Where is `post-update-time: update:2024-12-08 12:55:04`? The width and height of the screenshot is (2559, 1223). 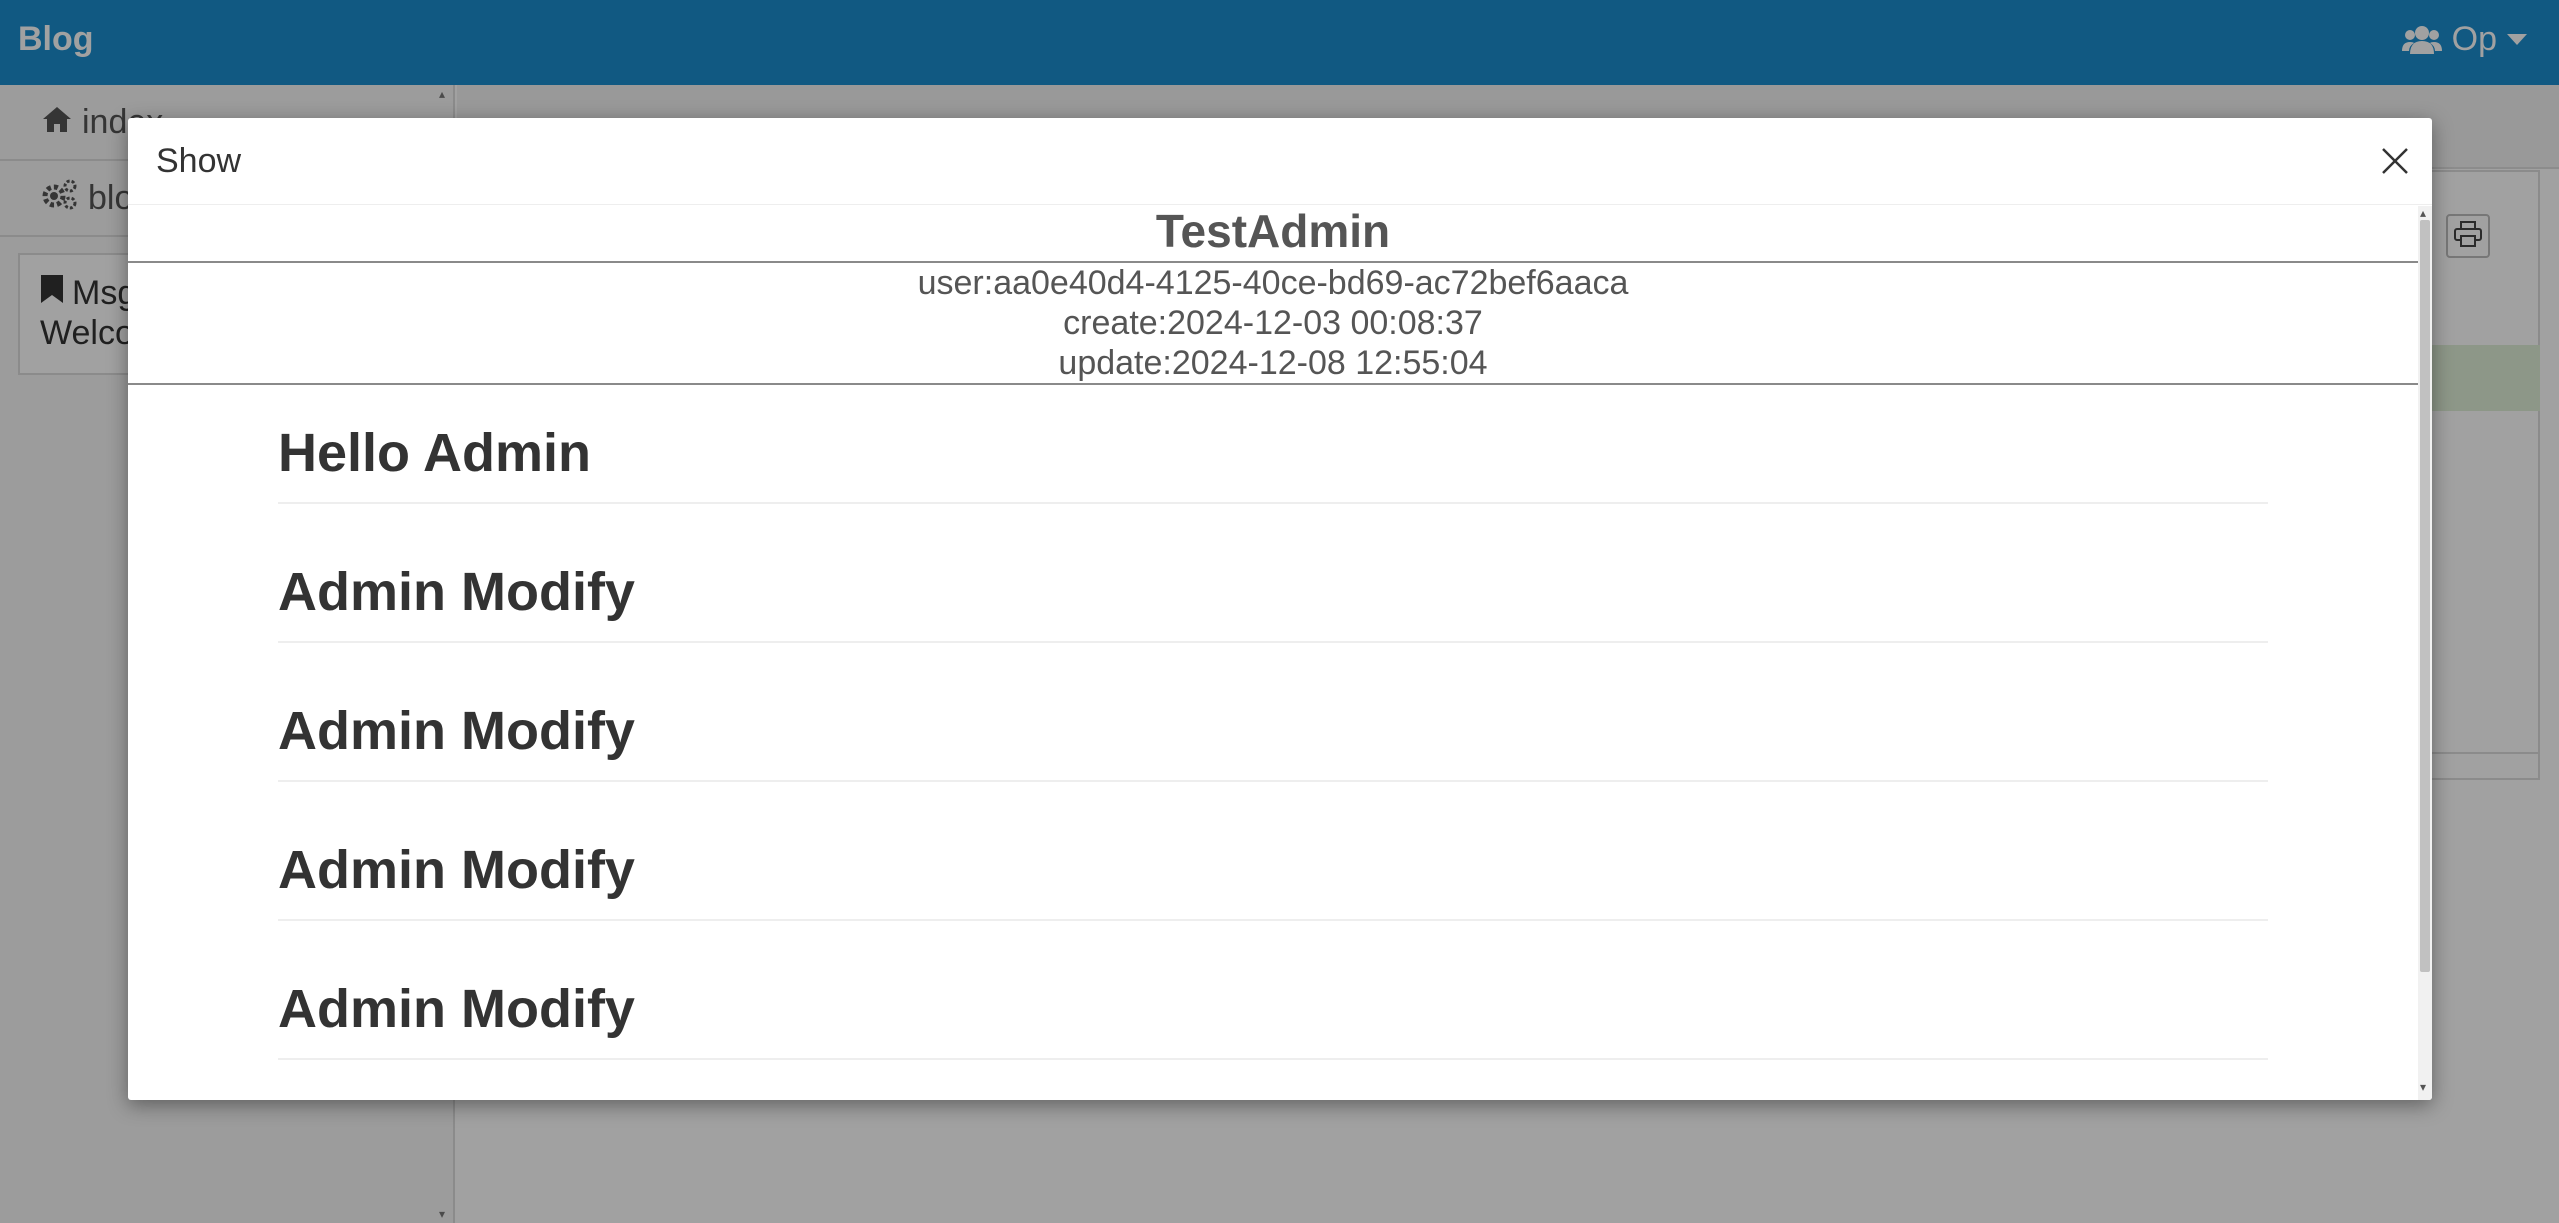
post-update-time: update:2024-12-08 12:55:04 is located at coordinates (1273, 363).